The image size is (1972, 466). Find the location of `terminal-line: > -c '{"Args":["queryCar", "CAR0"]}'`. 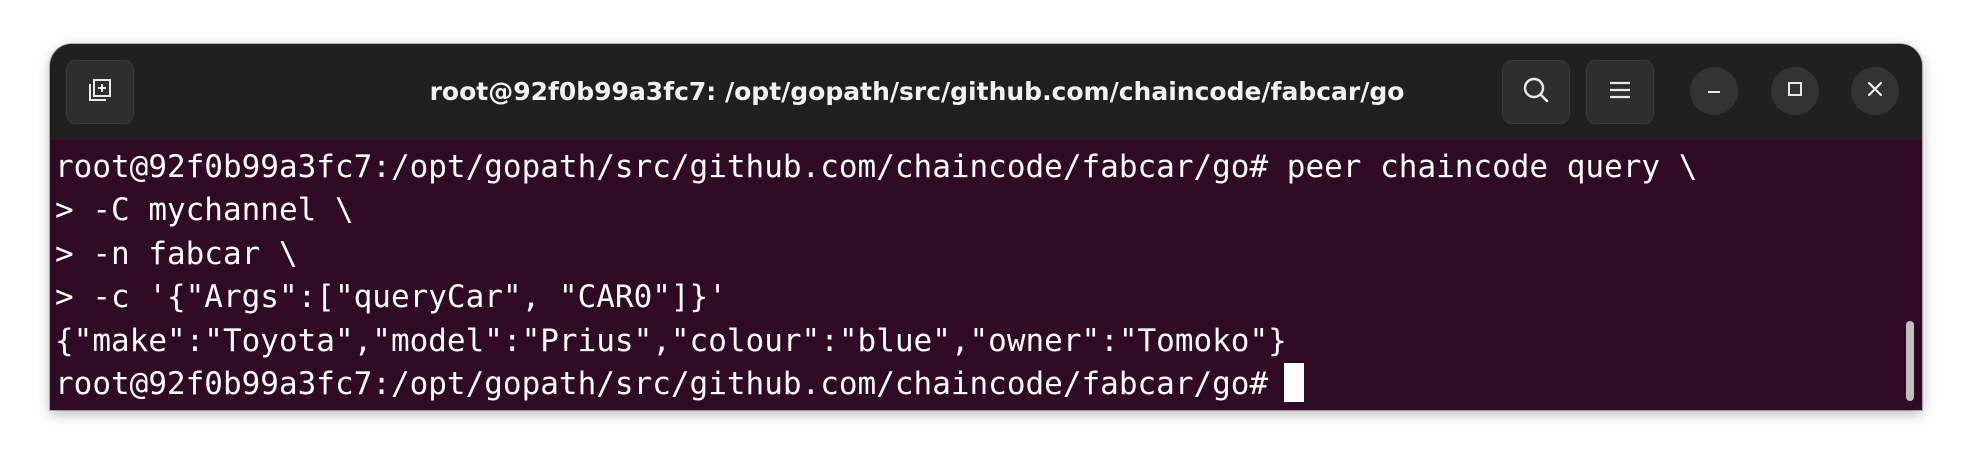

terminal-line: > -c '{"Args":["queryCar", "CAR0"]}' is located at coordinates (391, 297).